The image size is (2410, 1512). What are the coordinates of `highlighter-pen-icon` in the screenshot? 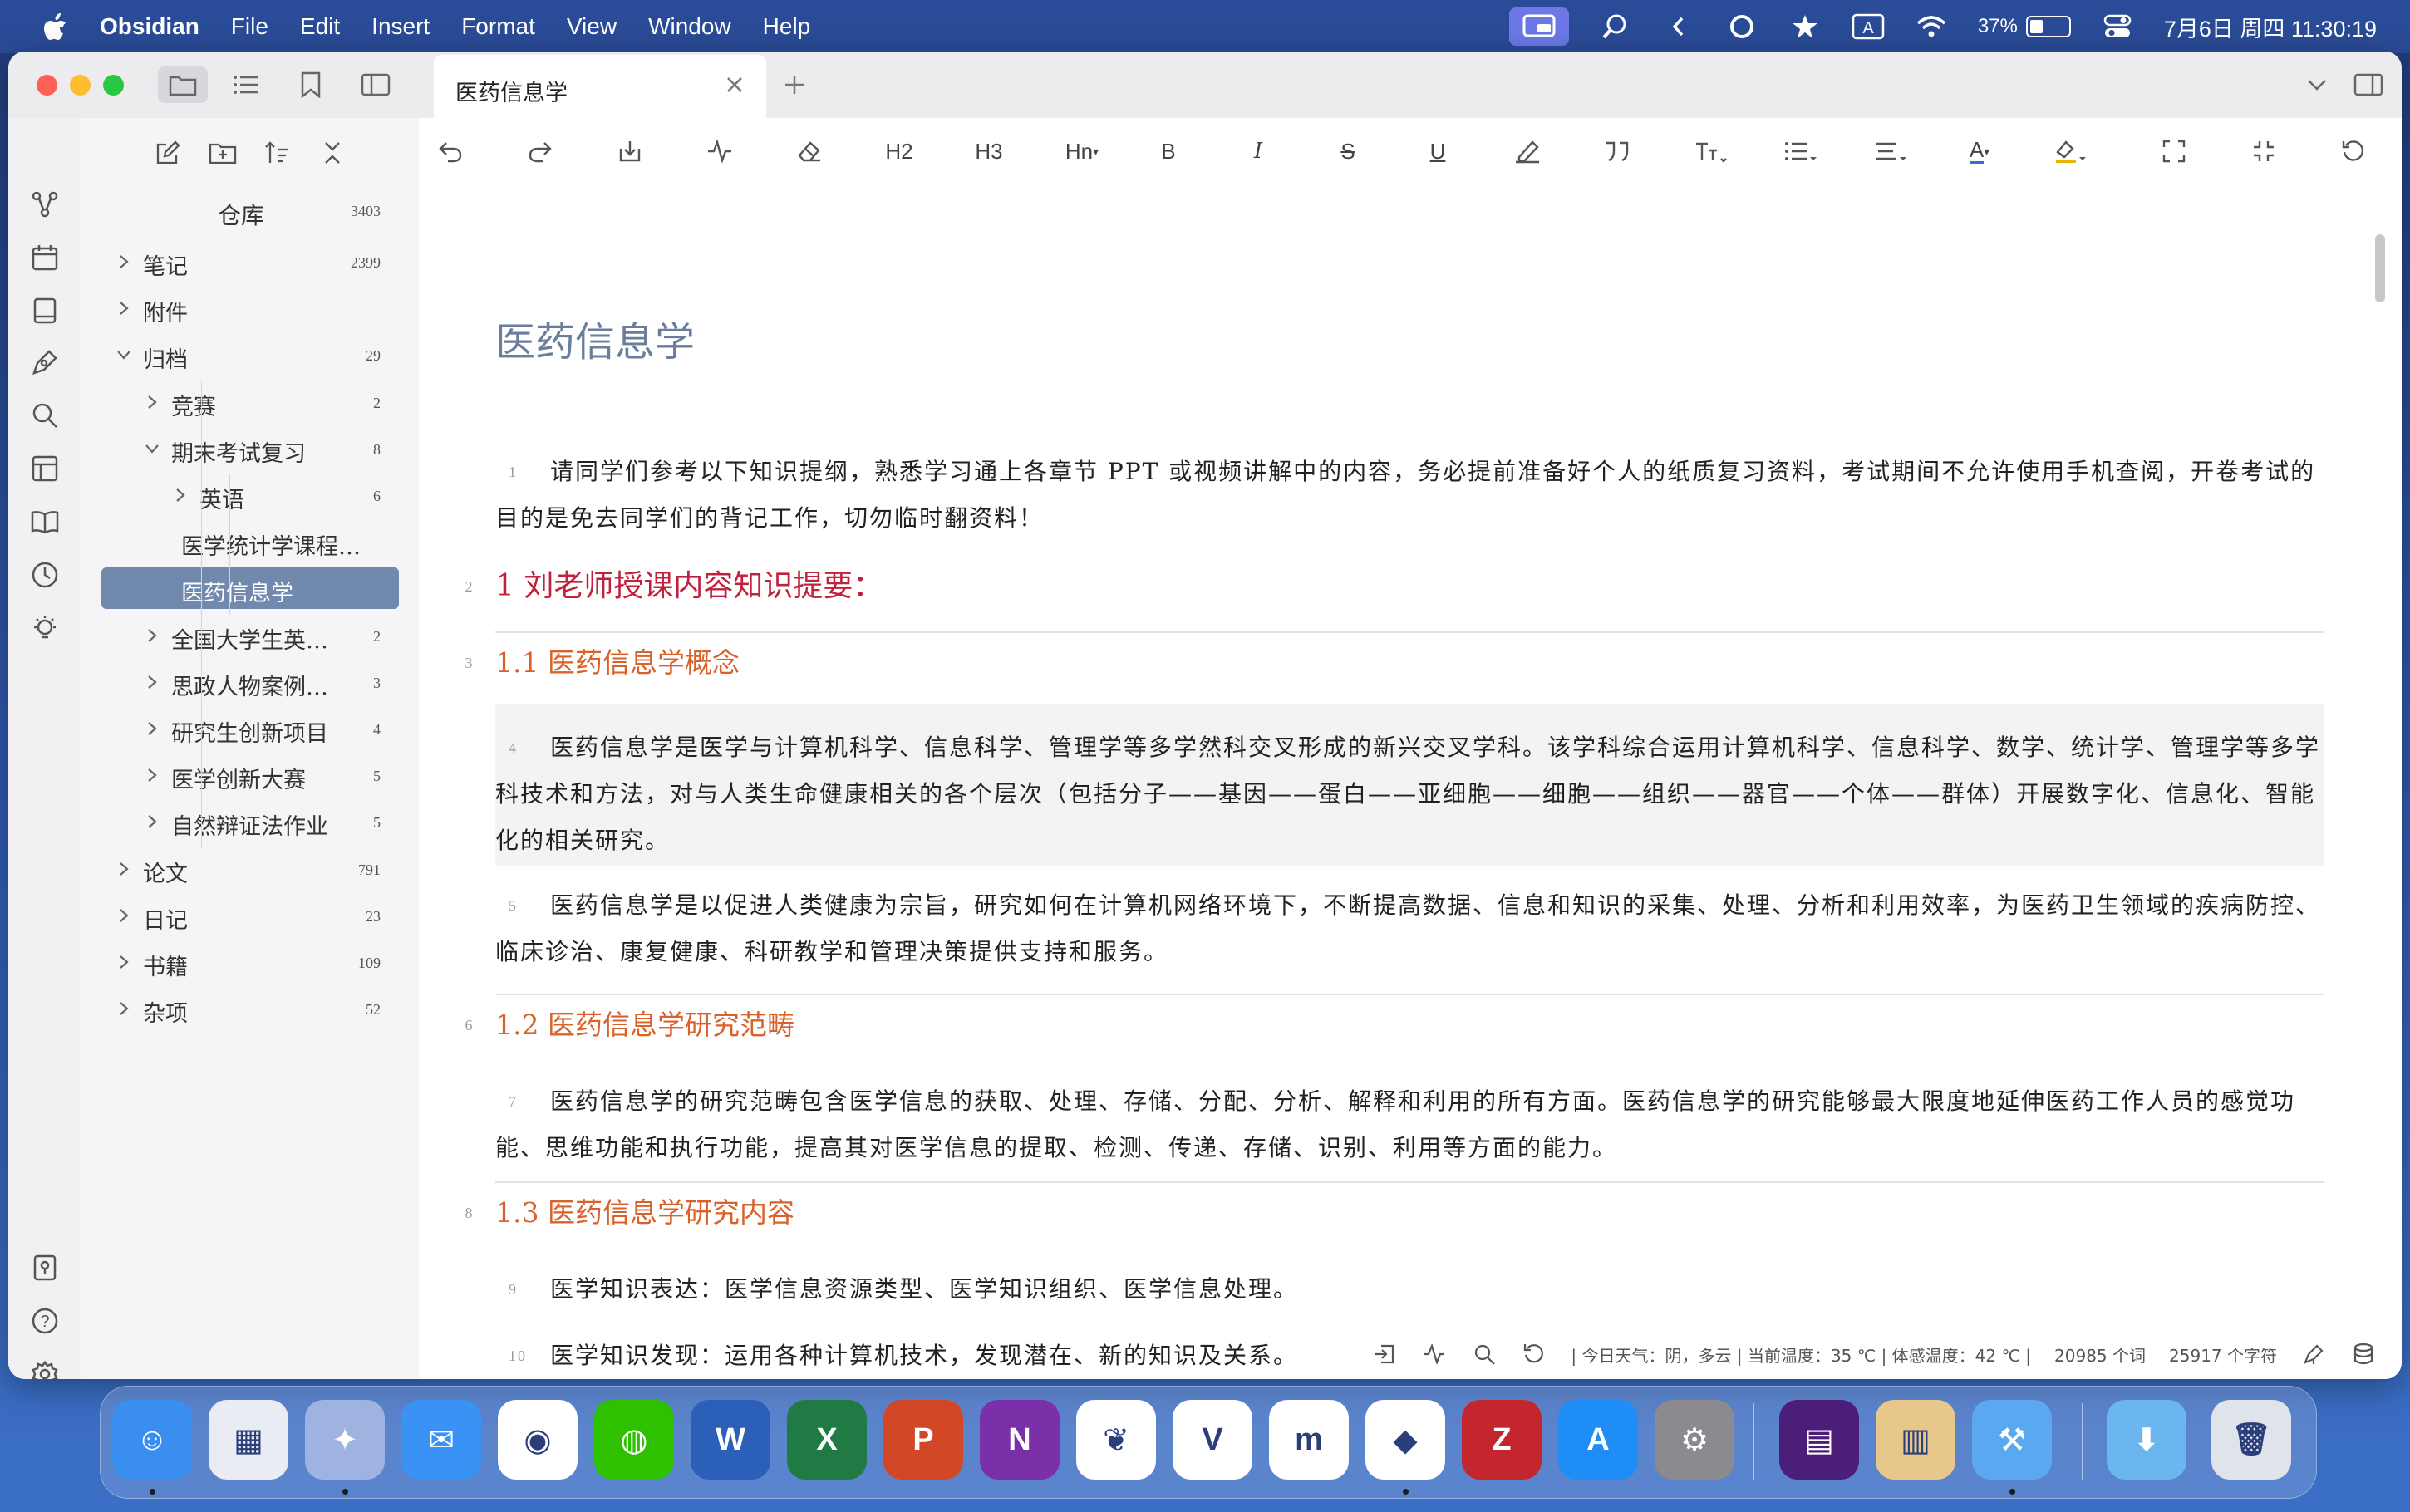 It's located at (1527, 151).